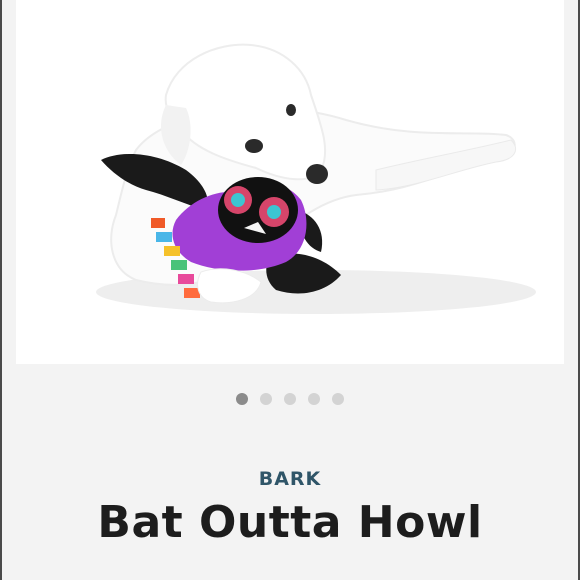 Image resolution: width=580 pixels, height=580 pixels. I want to click on left-border, so click(1, 290).